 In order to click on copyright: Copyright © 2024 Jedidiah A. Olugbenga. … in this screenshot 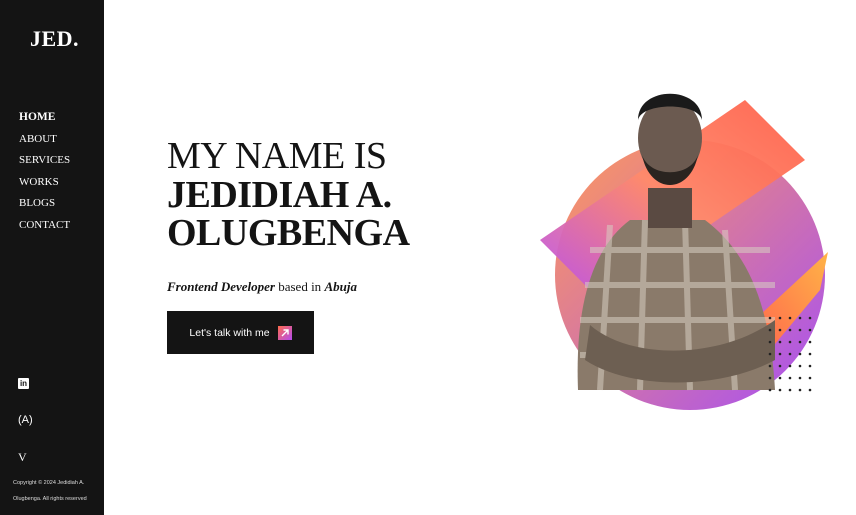, I will do `click(53, 491)`.